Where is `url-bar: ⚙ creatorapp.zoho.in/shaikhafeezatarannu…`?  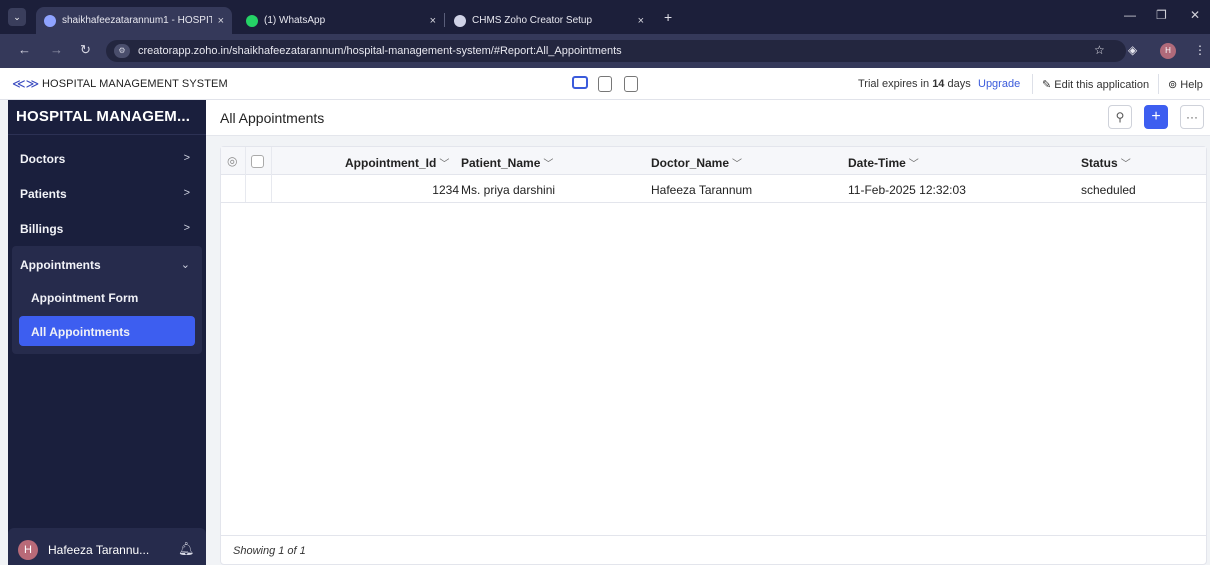
url-bar: ⚙ creatorapp.zoho.in/shaikhafeezatarannu… is located at coordinates (616, 51).